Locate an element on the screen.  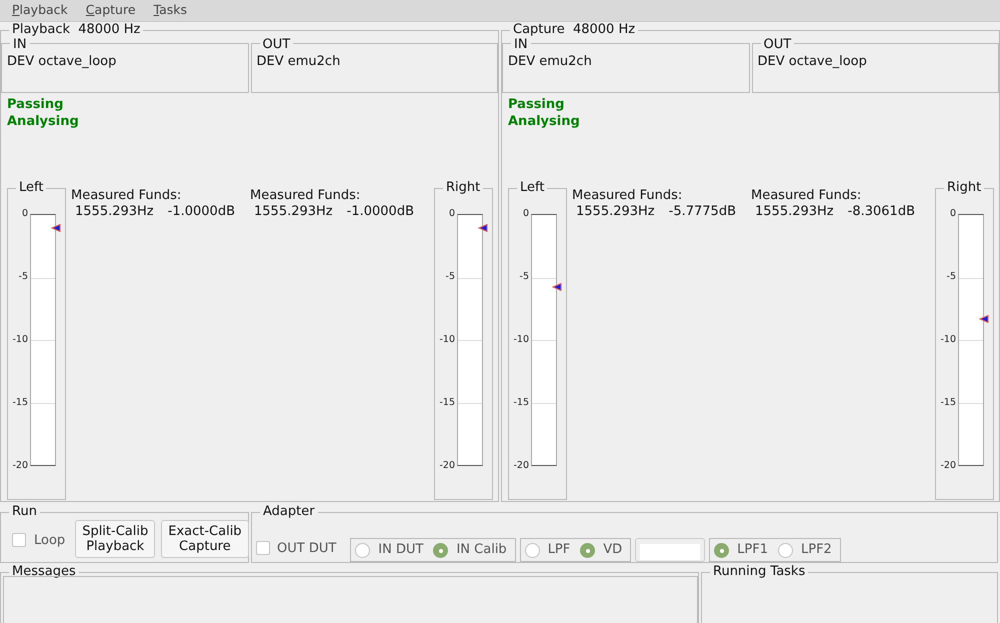
radio-label: VD is located at coordinates (612, 550).